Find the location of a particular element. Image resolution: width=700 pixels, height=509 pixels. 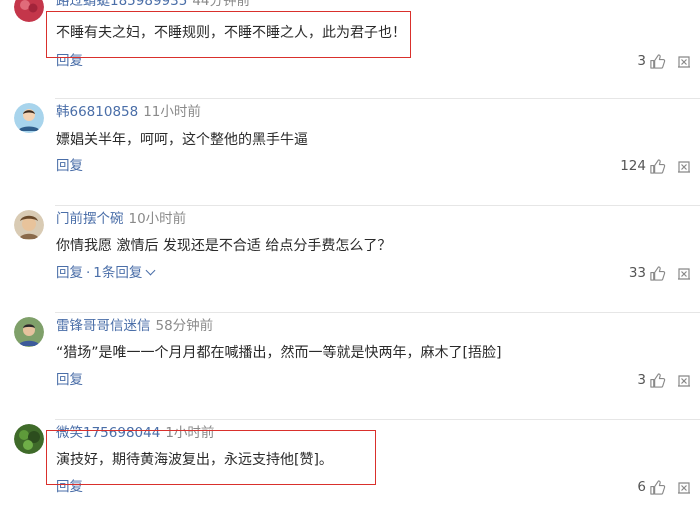

comment-meta: 韩66810858 11小时前 is located at coordinates (128, 112).